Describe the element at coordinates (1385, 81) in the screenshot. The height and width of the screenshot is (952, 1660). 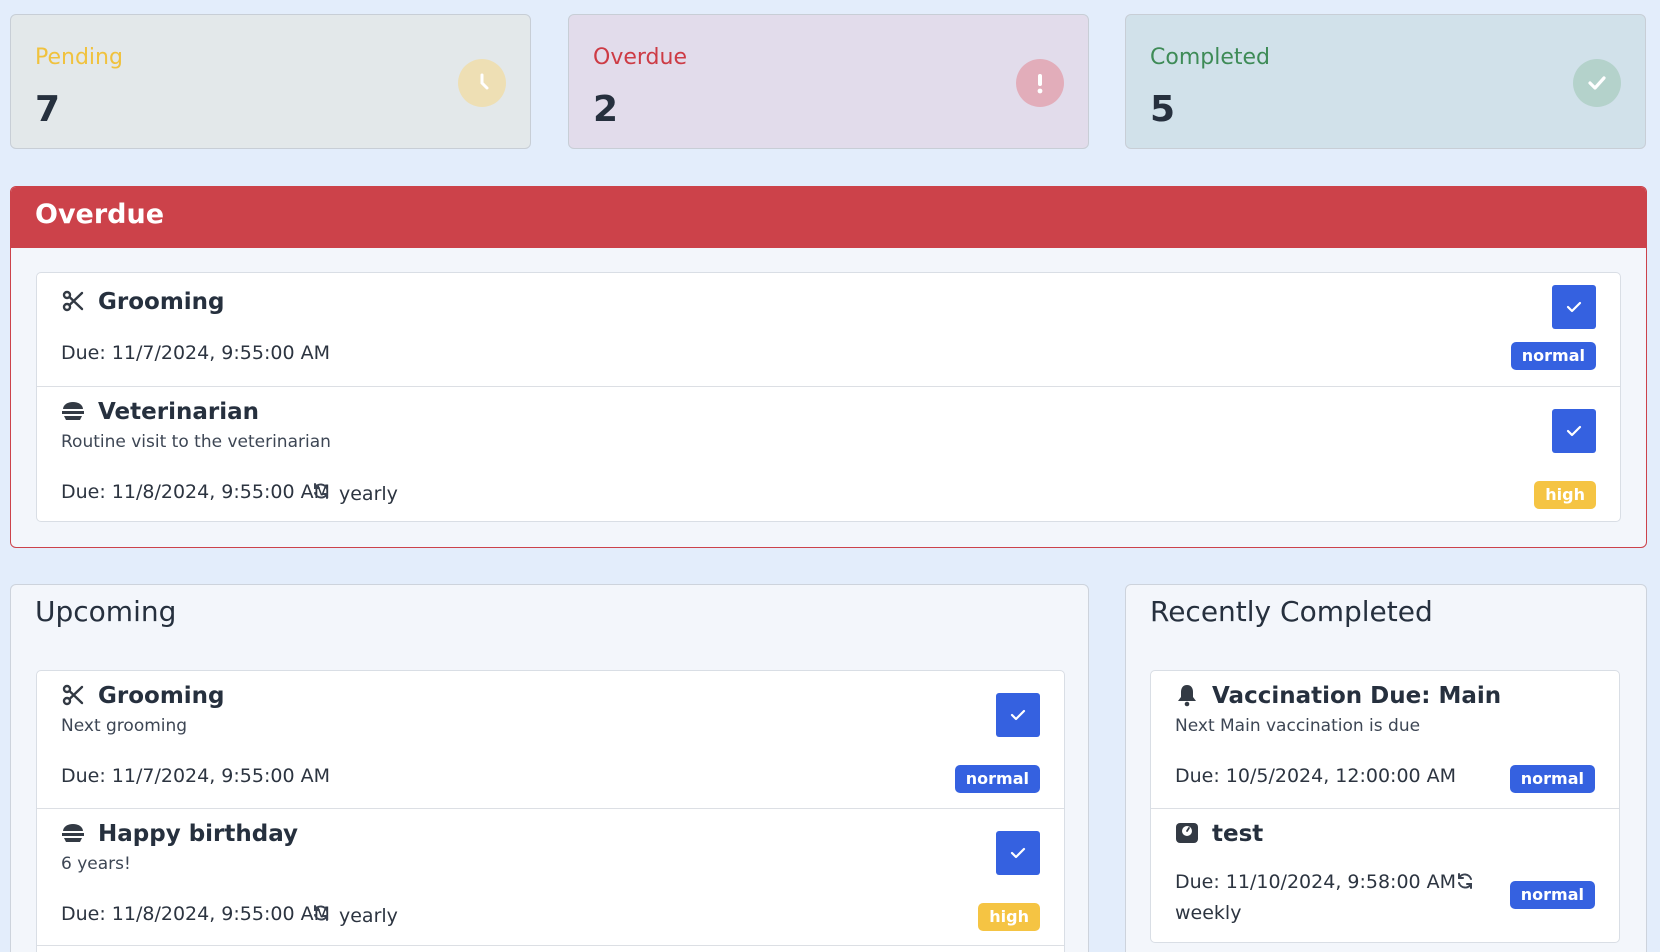
I see `stat-card-completed: Completed 5` at that location.